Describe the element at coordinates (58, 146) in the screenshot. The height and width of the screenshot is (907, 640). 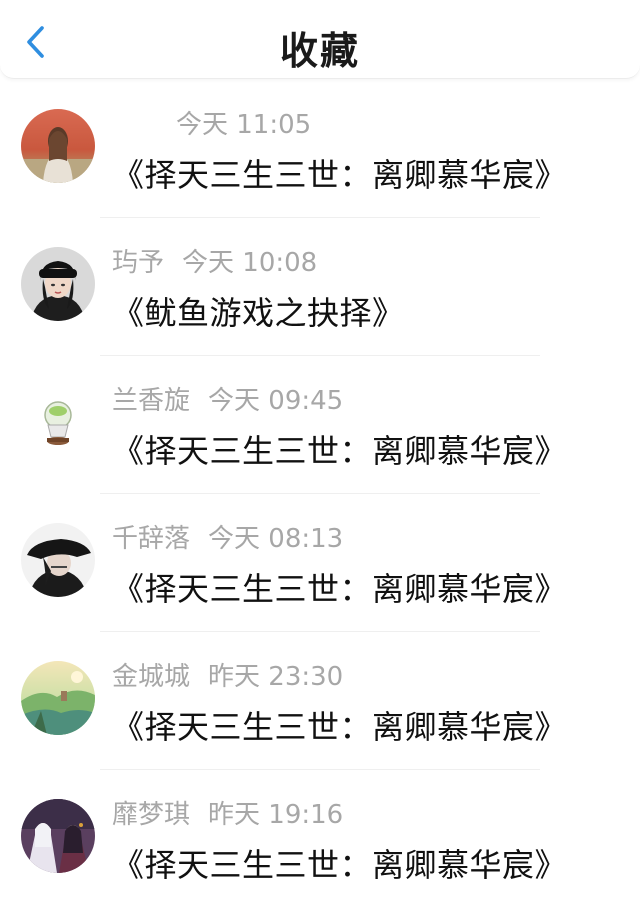
I see `girl-field-avatar` at that location.